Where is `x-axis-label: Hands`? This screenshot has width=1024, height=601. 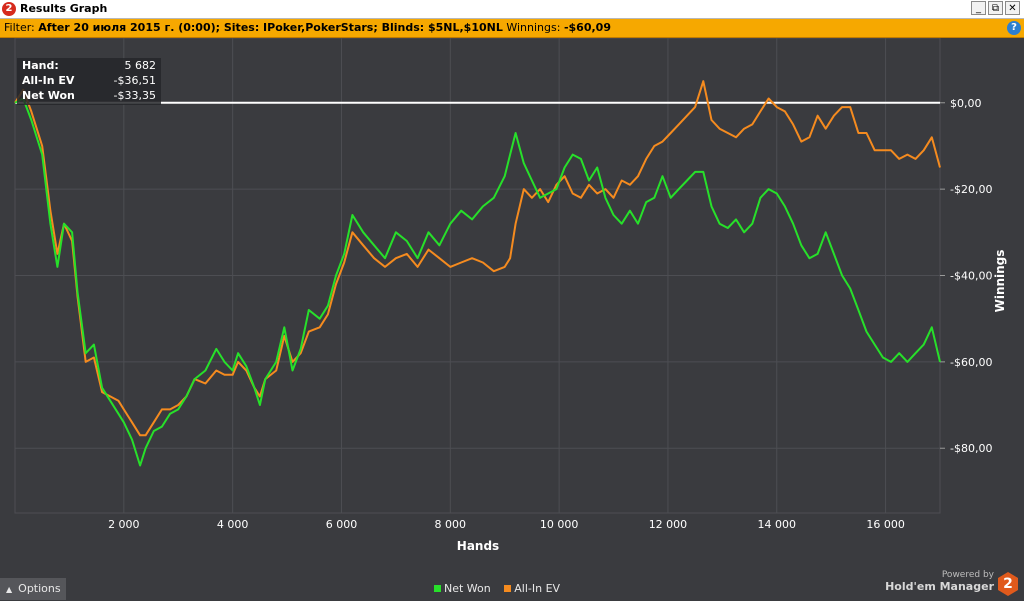
x-axis-label: Hands is located at coordinates (478, 546).